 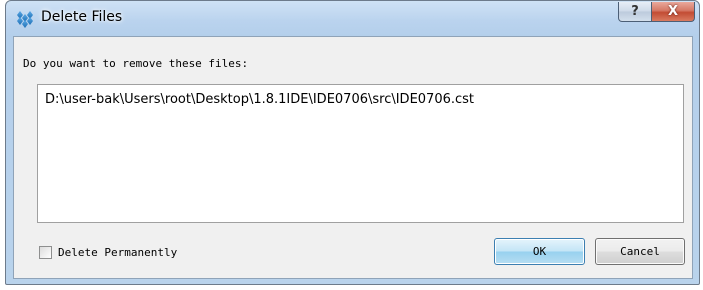 I want to click on window-title: Delete Files, so click(x=82, y=17).